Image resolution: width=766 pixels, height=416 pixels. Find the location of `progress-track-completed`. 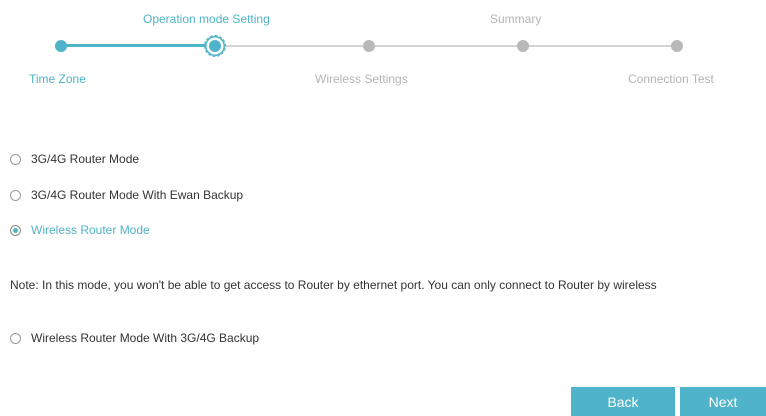

progress-track-completed is located at coordinates (138, 45).